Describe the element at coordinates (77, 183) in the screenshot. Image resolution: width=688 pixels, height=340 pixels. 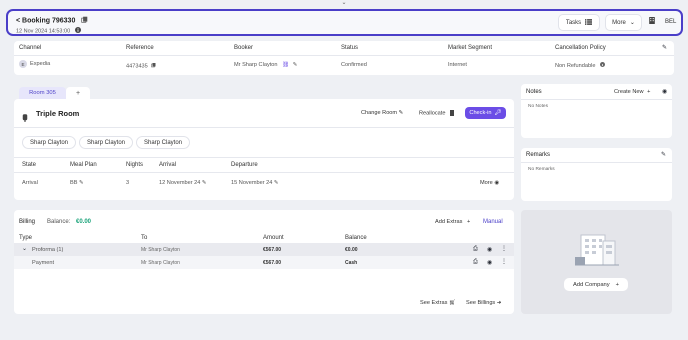
I see `meal-plan-cell: BB ✎` at that location.